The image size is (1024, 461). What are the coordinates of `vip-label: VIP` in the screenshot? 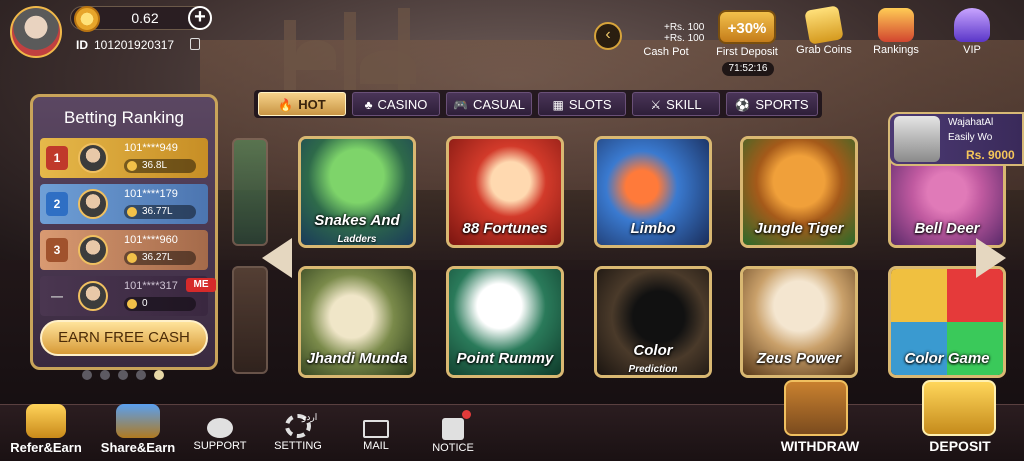 It's located at (972, 50).